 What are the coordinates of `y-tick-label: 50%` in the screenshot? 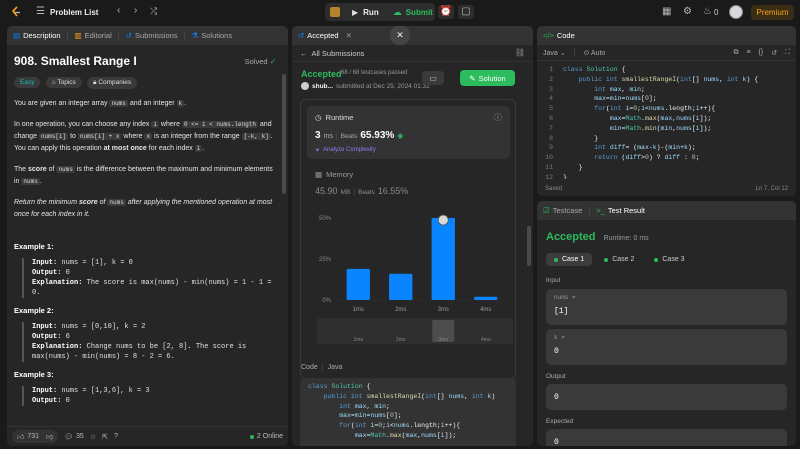 It's located at (325, 219).